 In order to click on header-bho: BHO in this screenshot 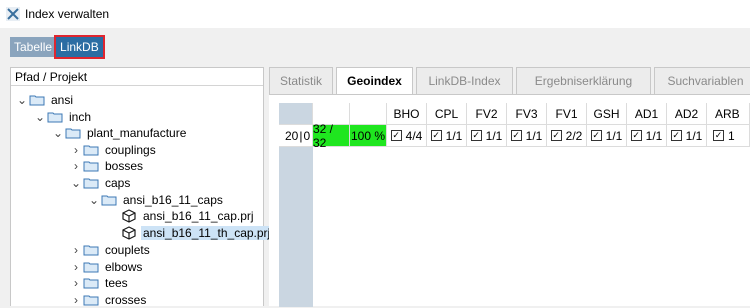, I will do `click(407, 114)`.